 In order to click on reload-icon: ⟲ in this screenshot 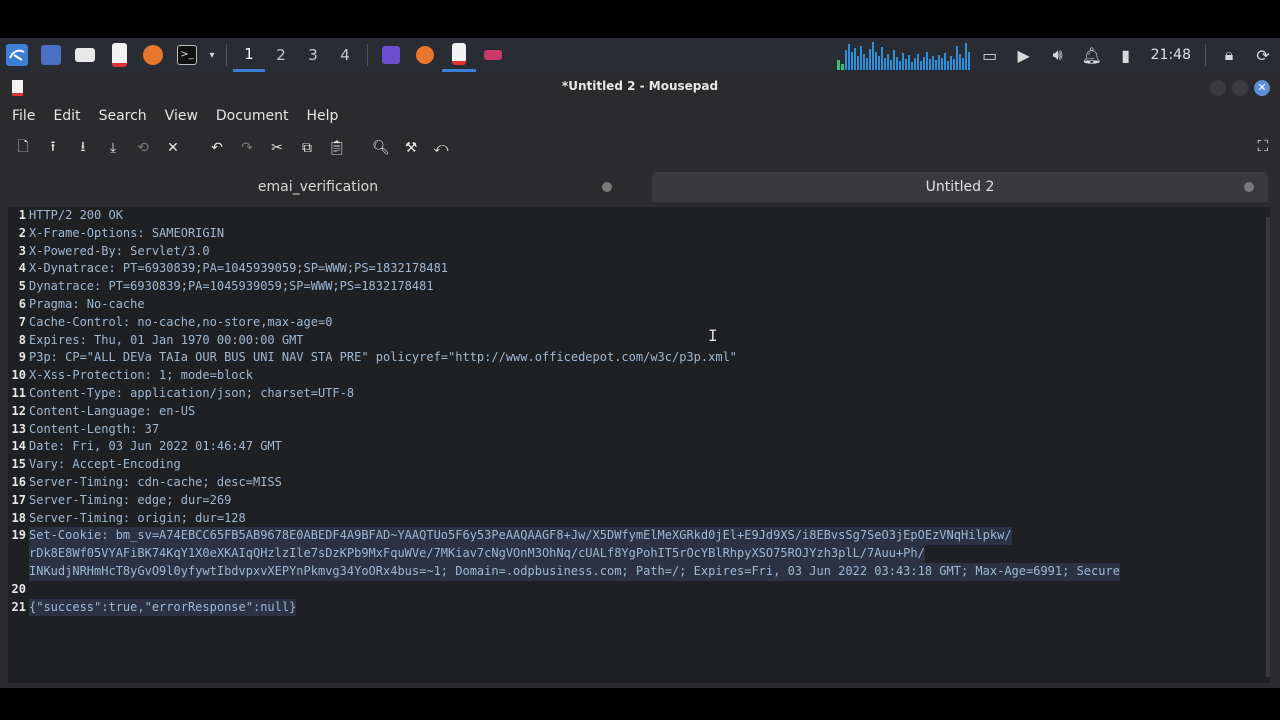, I will do `click(143, 148)`.